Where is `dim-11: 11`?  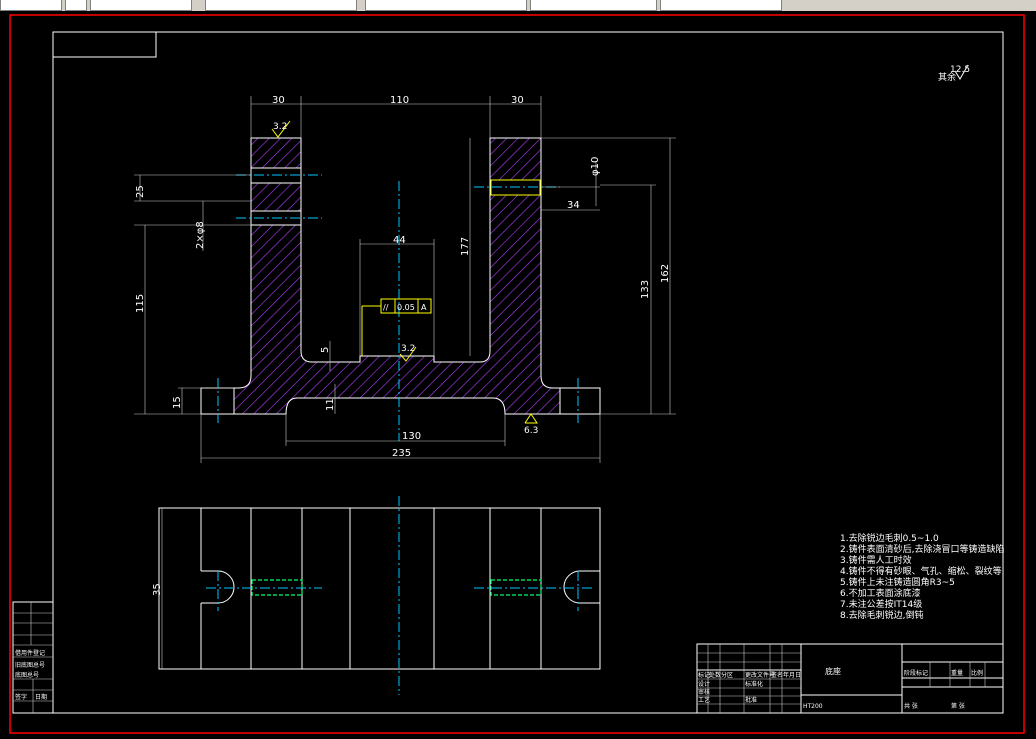 dim-11: 11 is located at coordinates (330, 404).